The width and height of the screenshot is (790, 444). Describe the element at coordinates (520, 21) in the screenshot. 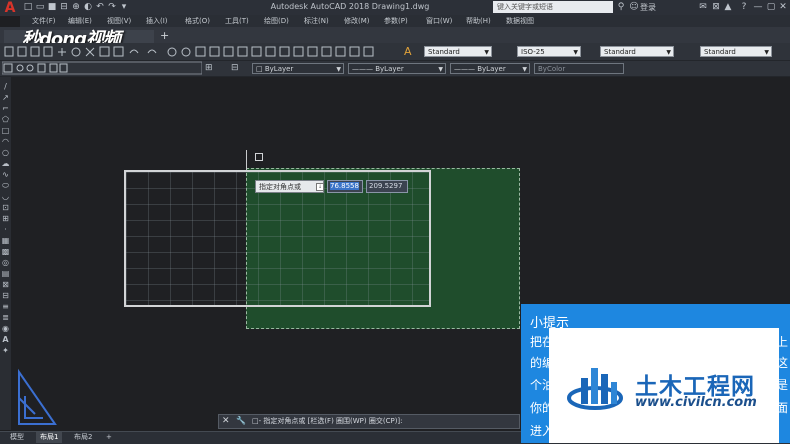

I see `menu-data-view: 数据视图` at that location.